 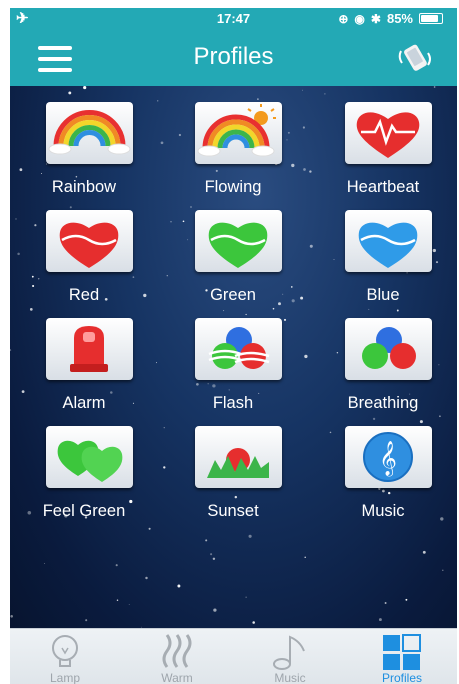 I want to click on blue-heart-icon, so click(x=388, y=241).